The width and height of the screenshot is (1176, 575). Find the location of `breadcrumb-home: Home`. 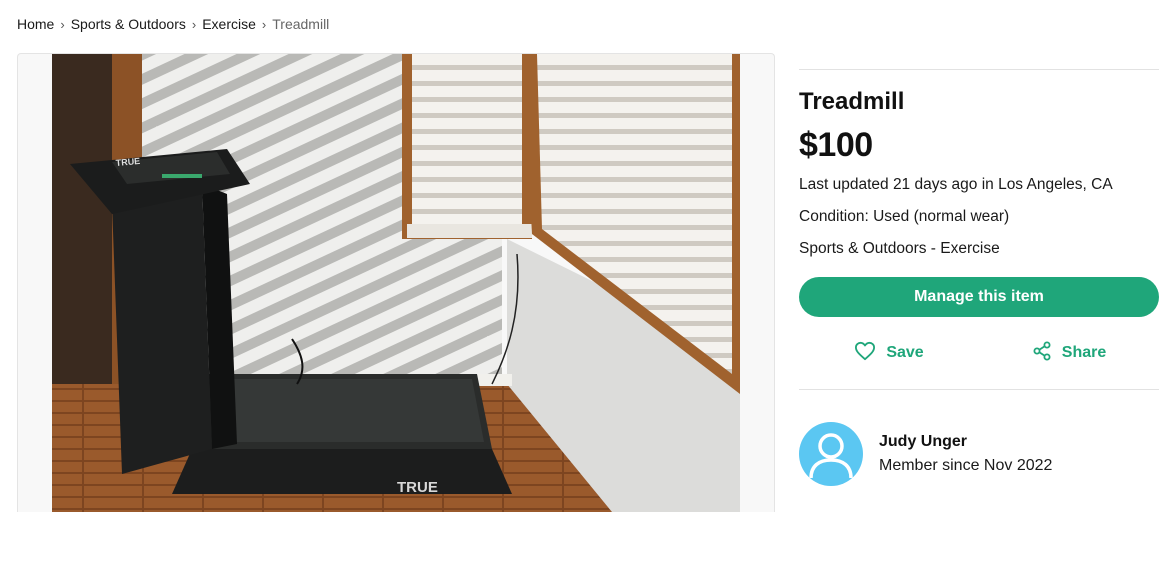

breadcrumb-home: Home is located at coordinates (35, 24).